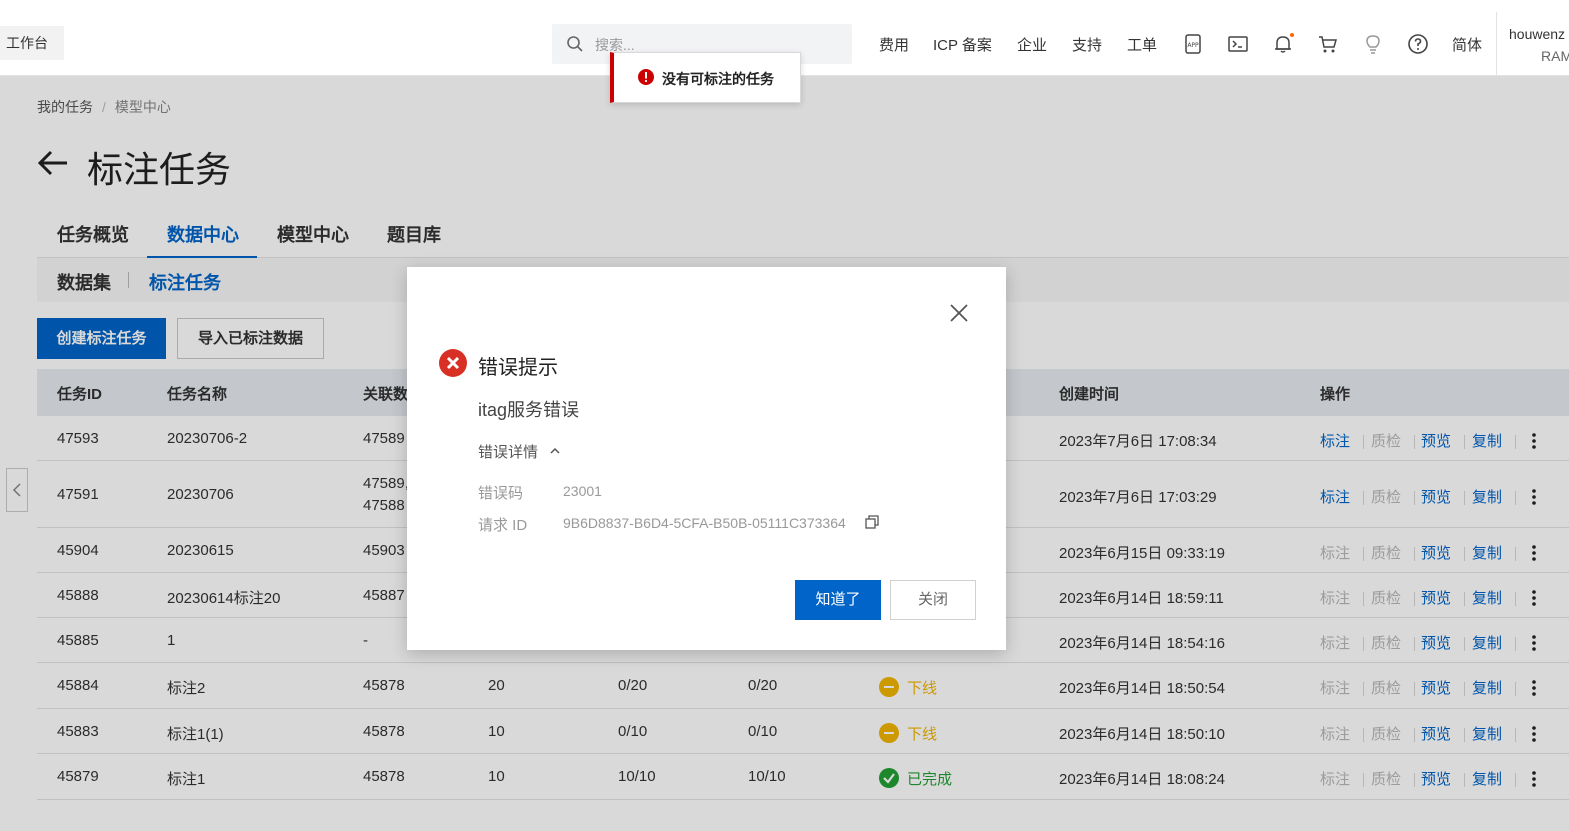 The height and width of the screenshot is (831, 1569). I want to click on error-code-label: 错误码, so click(501, 493).